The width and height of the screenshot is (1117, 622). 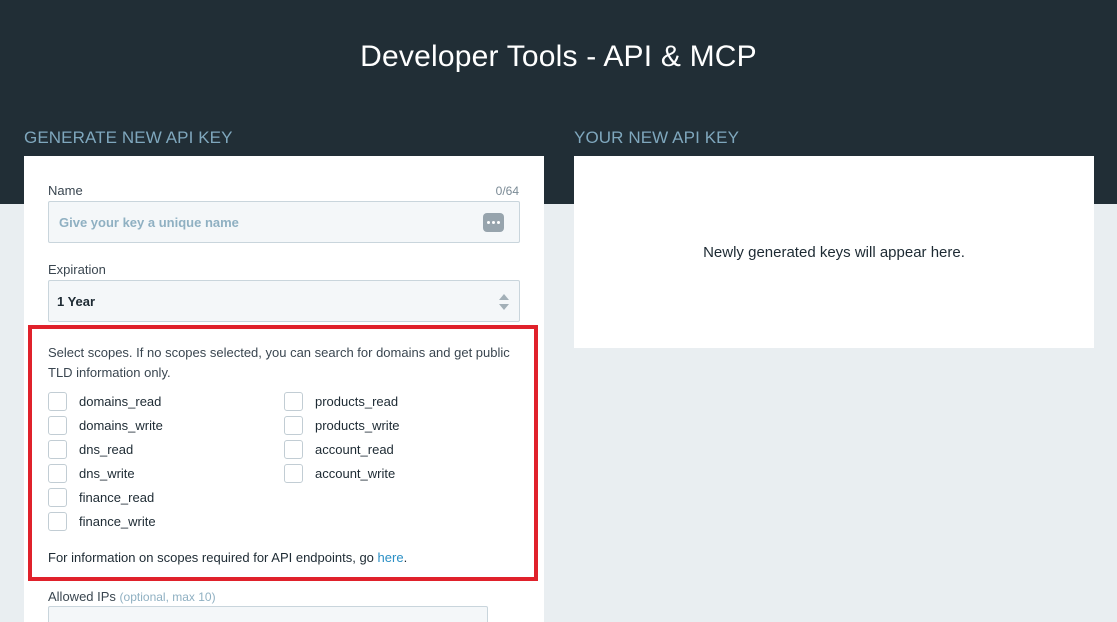 I want to click on scope-label: finance_read, so click(x=117, y=497).